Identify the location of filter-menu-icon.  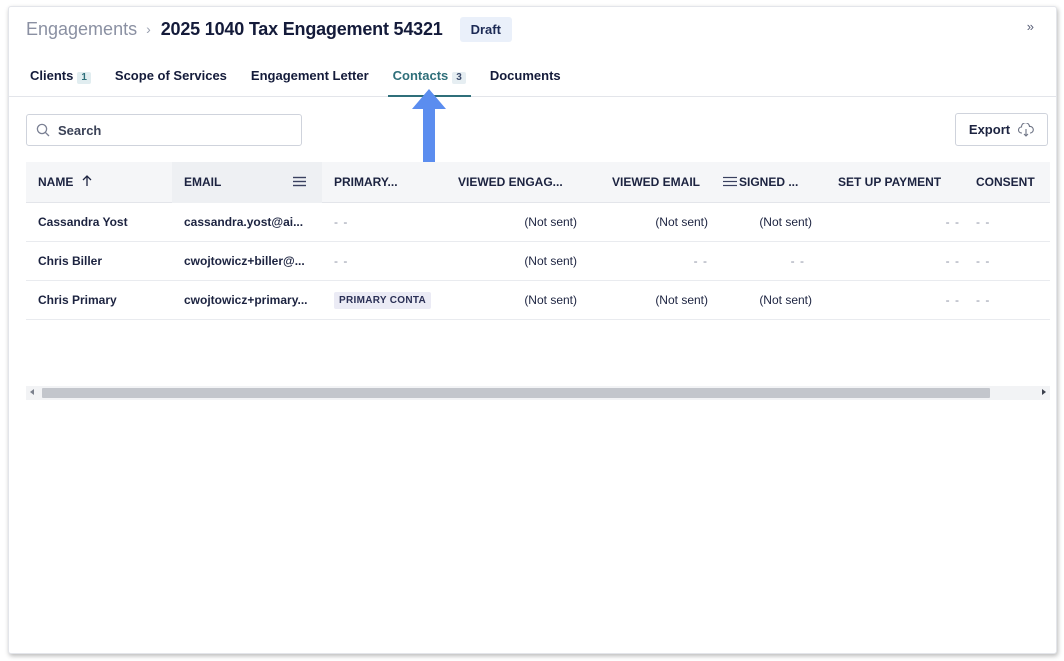
(730, 181).